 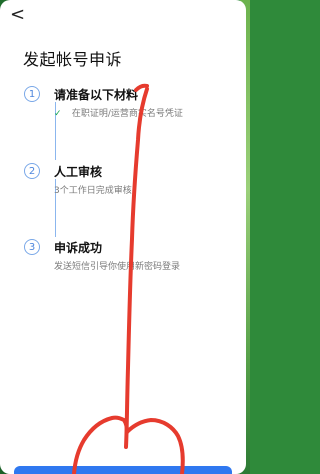 What do you see at coordinates (123, 470) in the screenshot?
I see `primary-action-button` at bounding box center [123, 470].